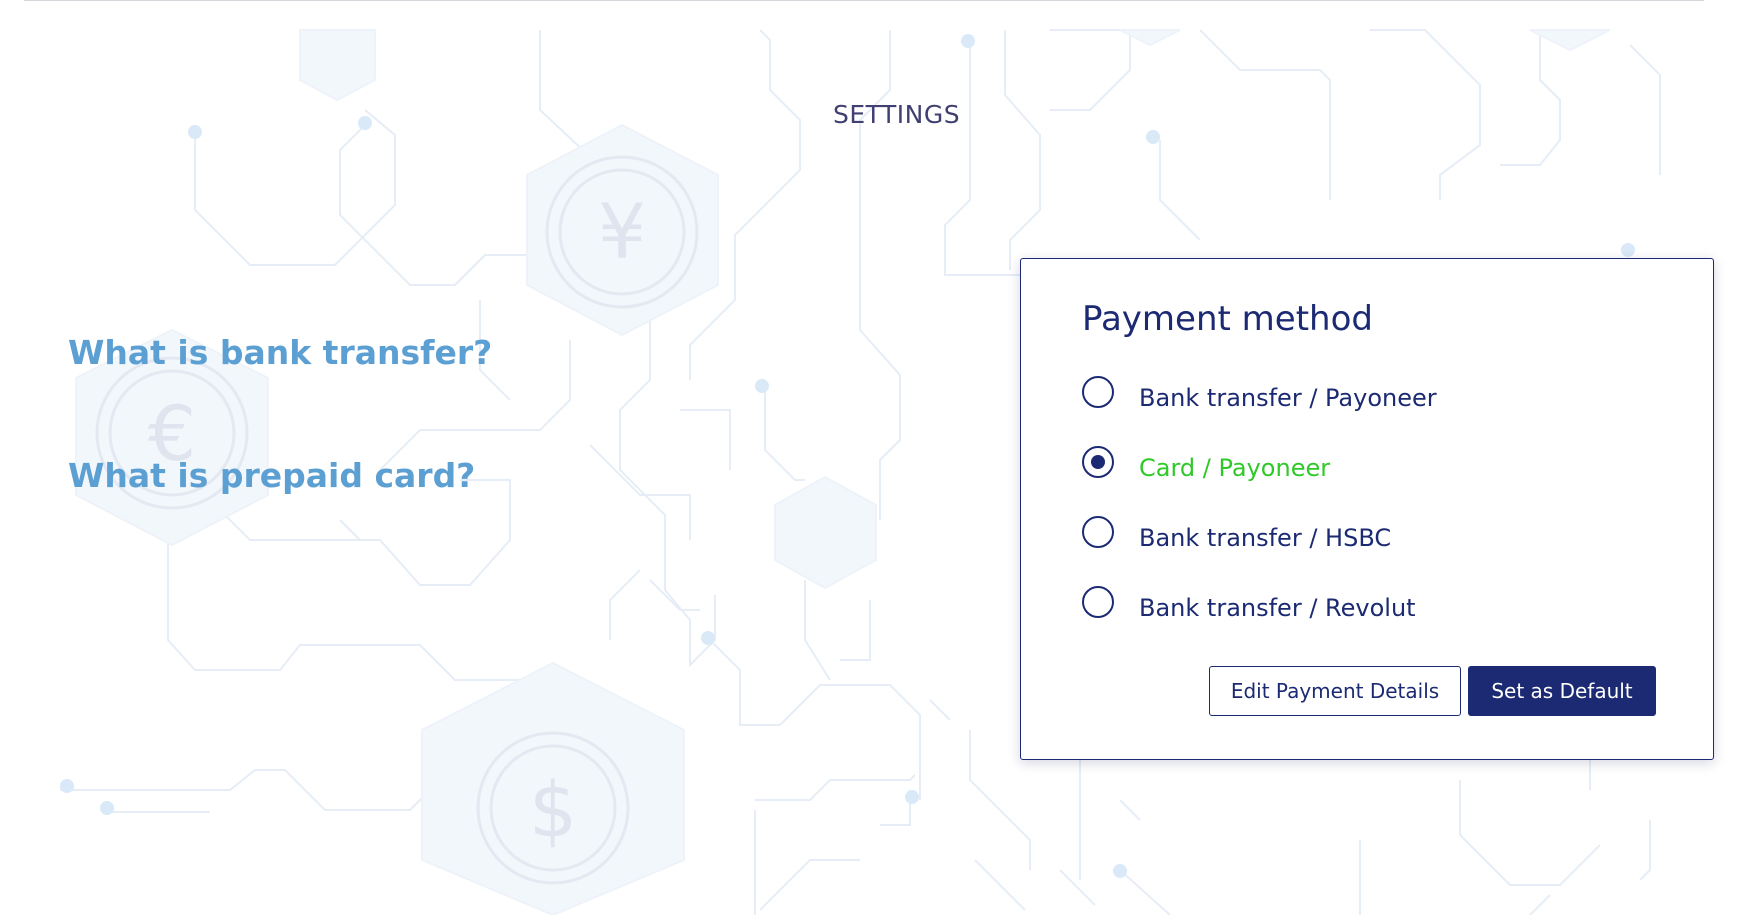 The height and width of the screenshot is (915, 1755). What do you see at coordinates (1562, 691) in the screenshot?
I see `set-as-default-button: Set as Default` at bounding box center [1562, 691].